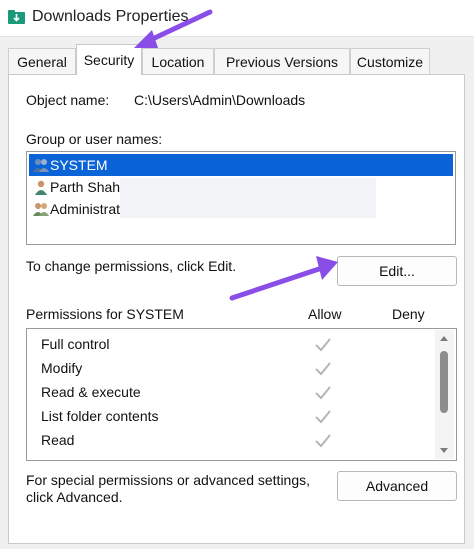 The height and width of the screenshot is (549, 474). What do you see at coordinates (220, 100) in the screenshot?
I see `object-name-value: C:\Users\Admin\Downloads` at bounding box center [220, 100].